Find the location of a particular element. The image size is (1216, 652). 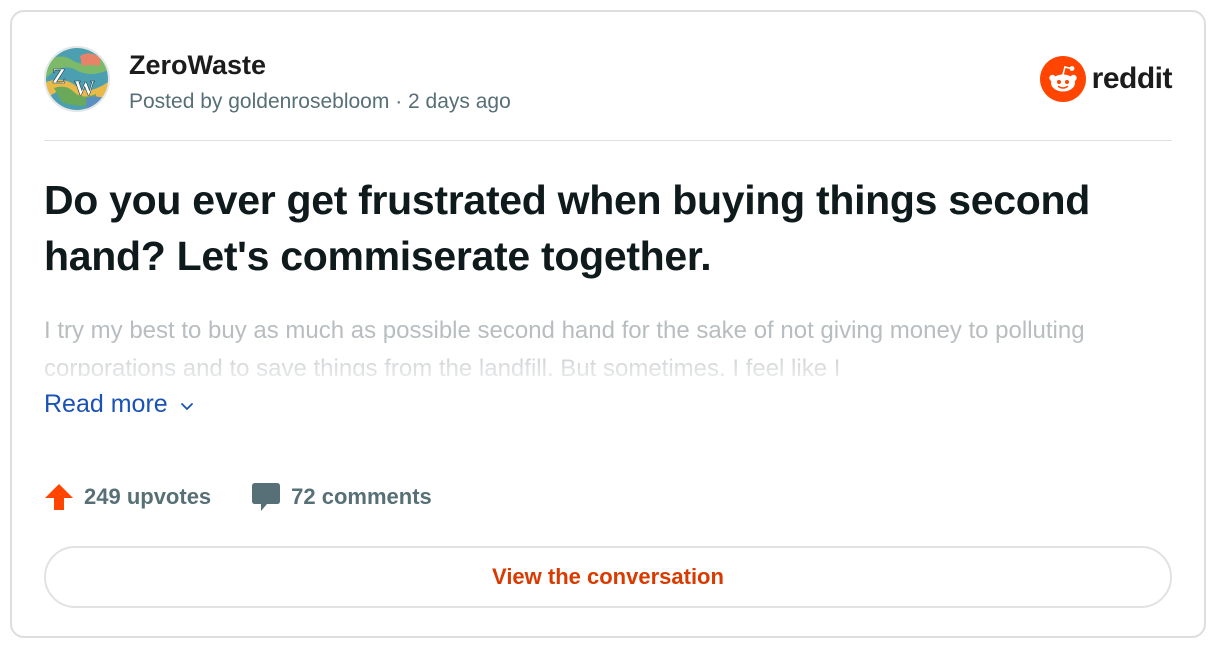

comment-label: 72 comments is located at coordinates (361, 496).